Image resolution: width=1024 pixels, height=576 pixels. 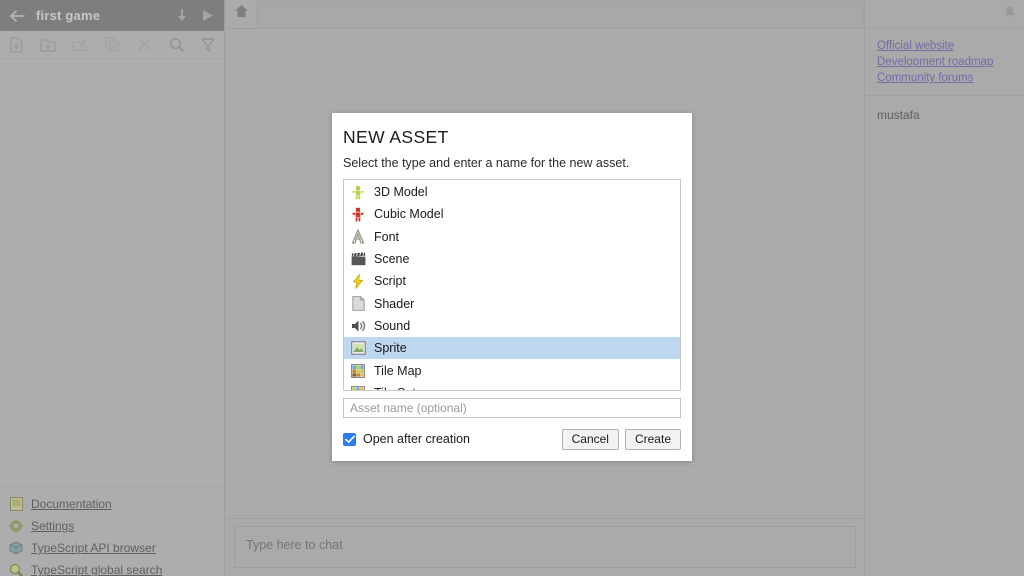 I want to click on tab-active, so click(x=561, y=15).